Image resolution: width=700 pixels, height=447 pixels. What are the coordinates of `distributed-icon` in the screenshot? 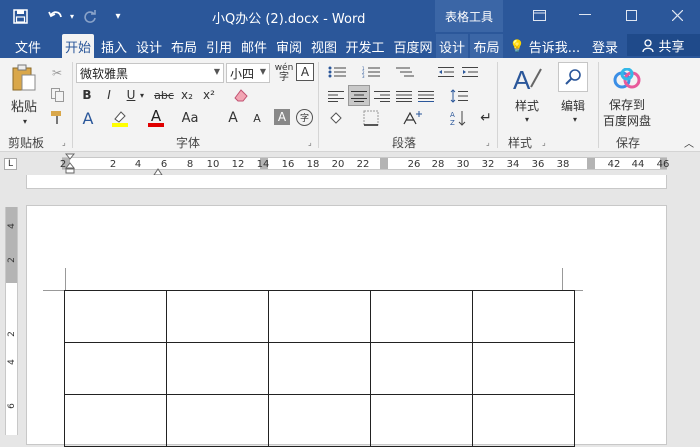 It's located at (426, 96).